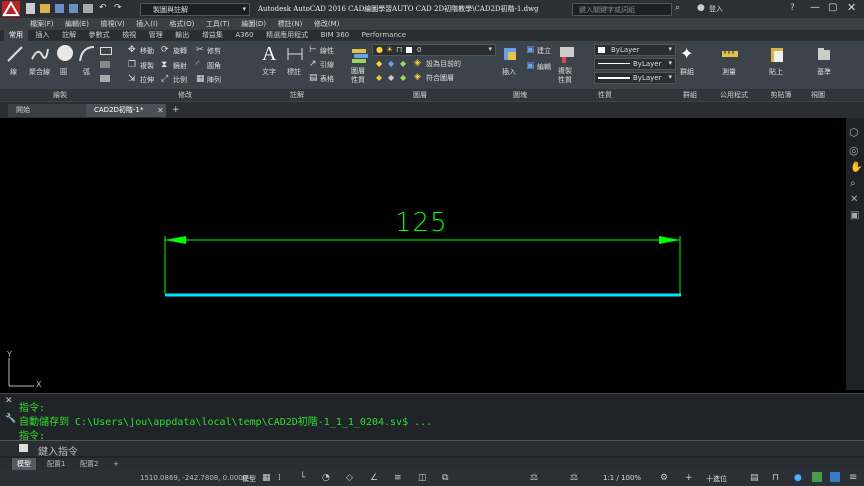  Describe the element at coordinates (686, 53) in the screenshot. I see `group-icon: ✦` at that location.